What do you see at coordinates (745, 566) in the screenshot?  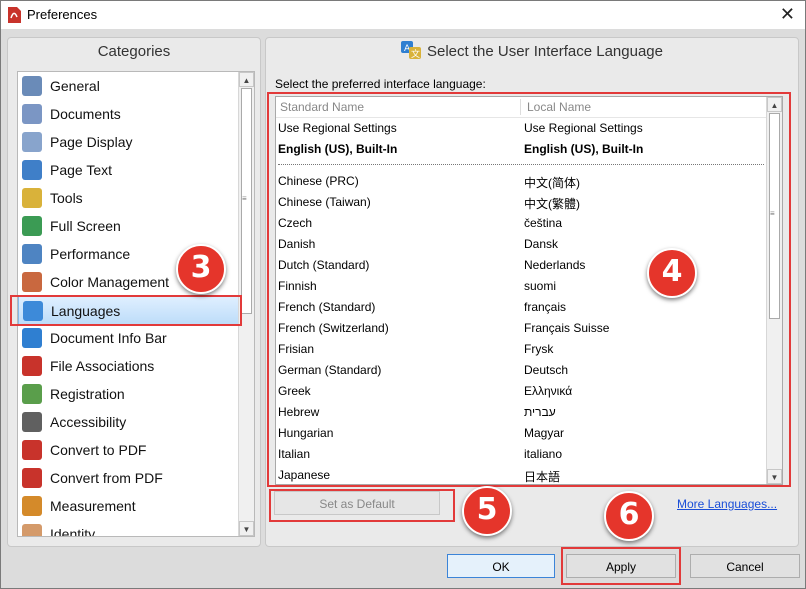 I see `cancel-button: Cancel` at bounding box center [745, 566].